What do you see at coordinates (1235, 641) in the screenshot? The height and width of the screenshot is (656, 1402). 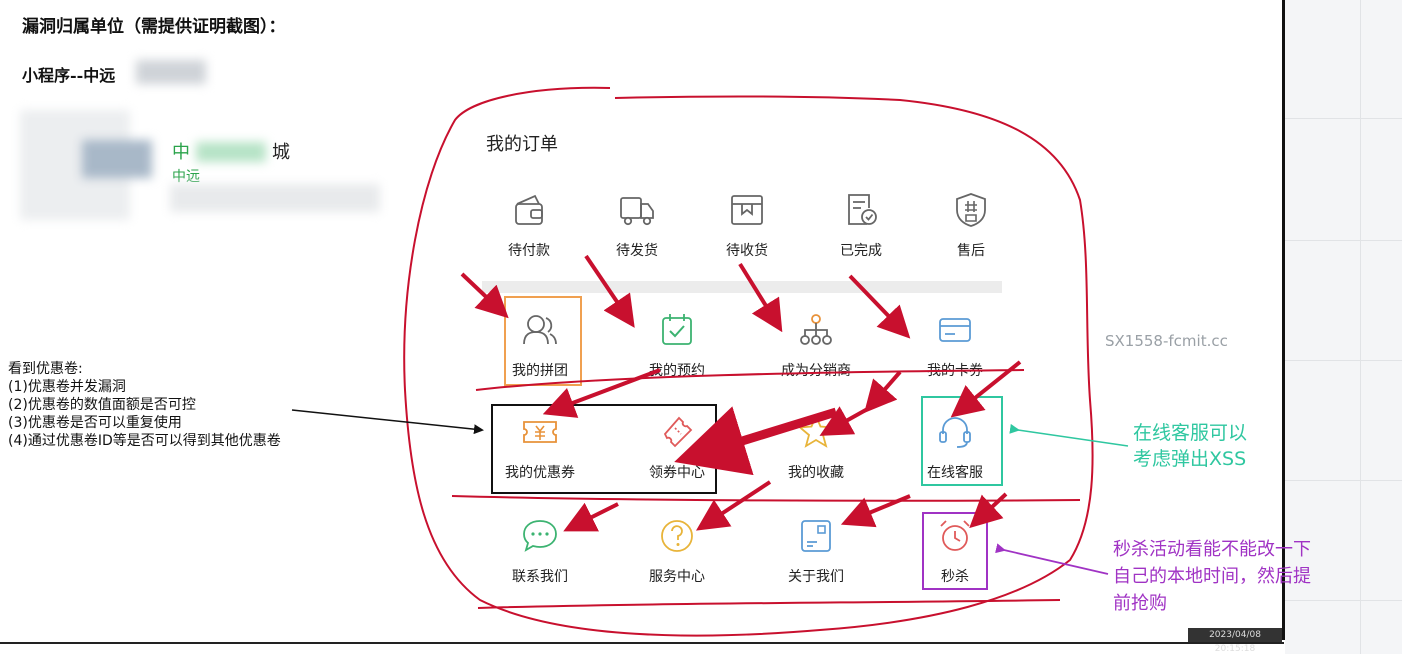 I see `timestamp: 2023/04/08 20:15:18` at bounding box center [1235, 641].